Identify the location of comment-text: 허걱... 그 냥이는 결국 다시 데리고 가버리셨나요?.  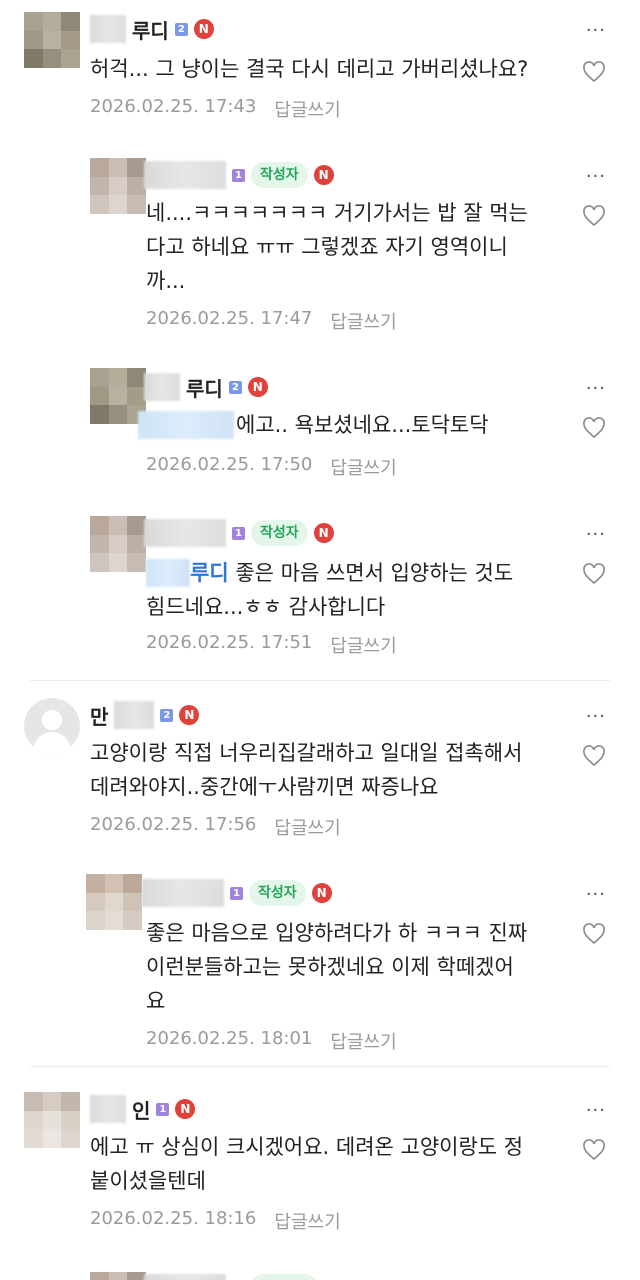
(309, 69).